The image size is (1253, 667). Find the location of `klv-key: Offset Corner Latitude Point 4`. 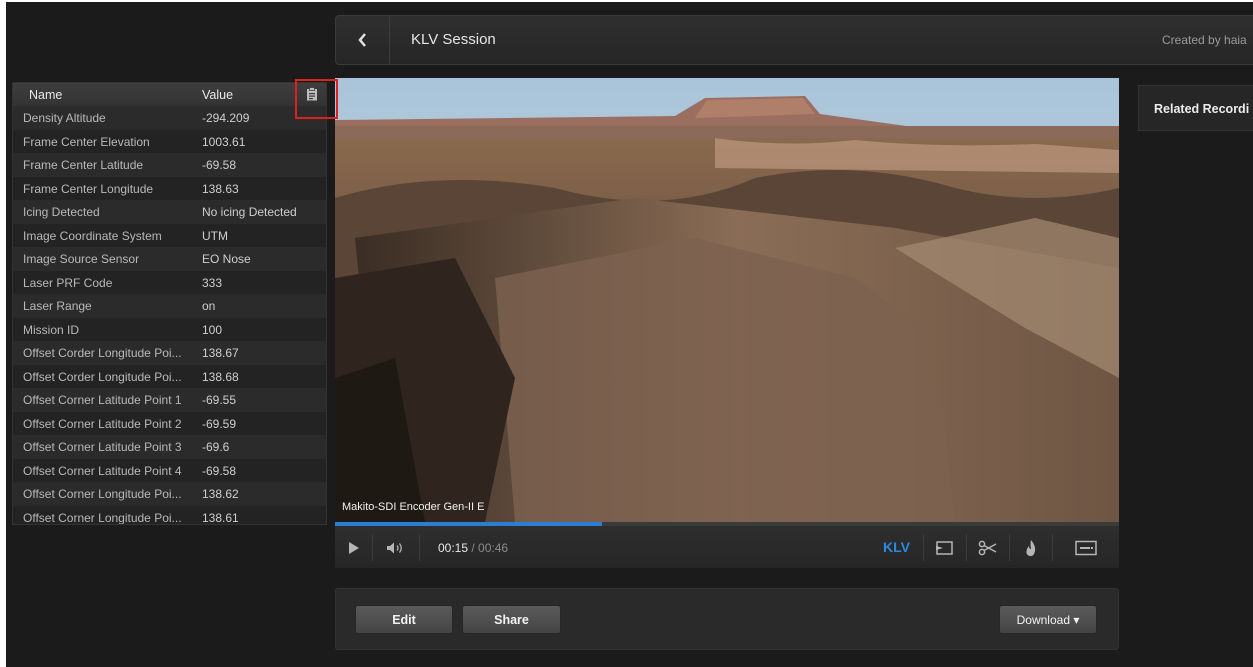

klv-key: Offset Corner Latitude Point 4 is located at coordinates (102, 470).